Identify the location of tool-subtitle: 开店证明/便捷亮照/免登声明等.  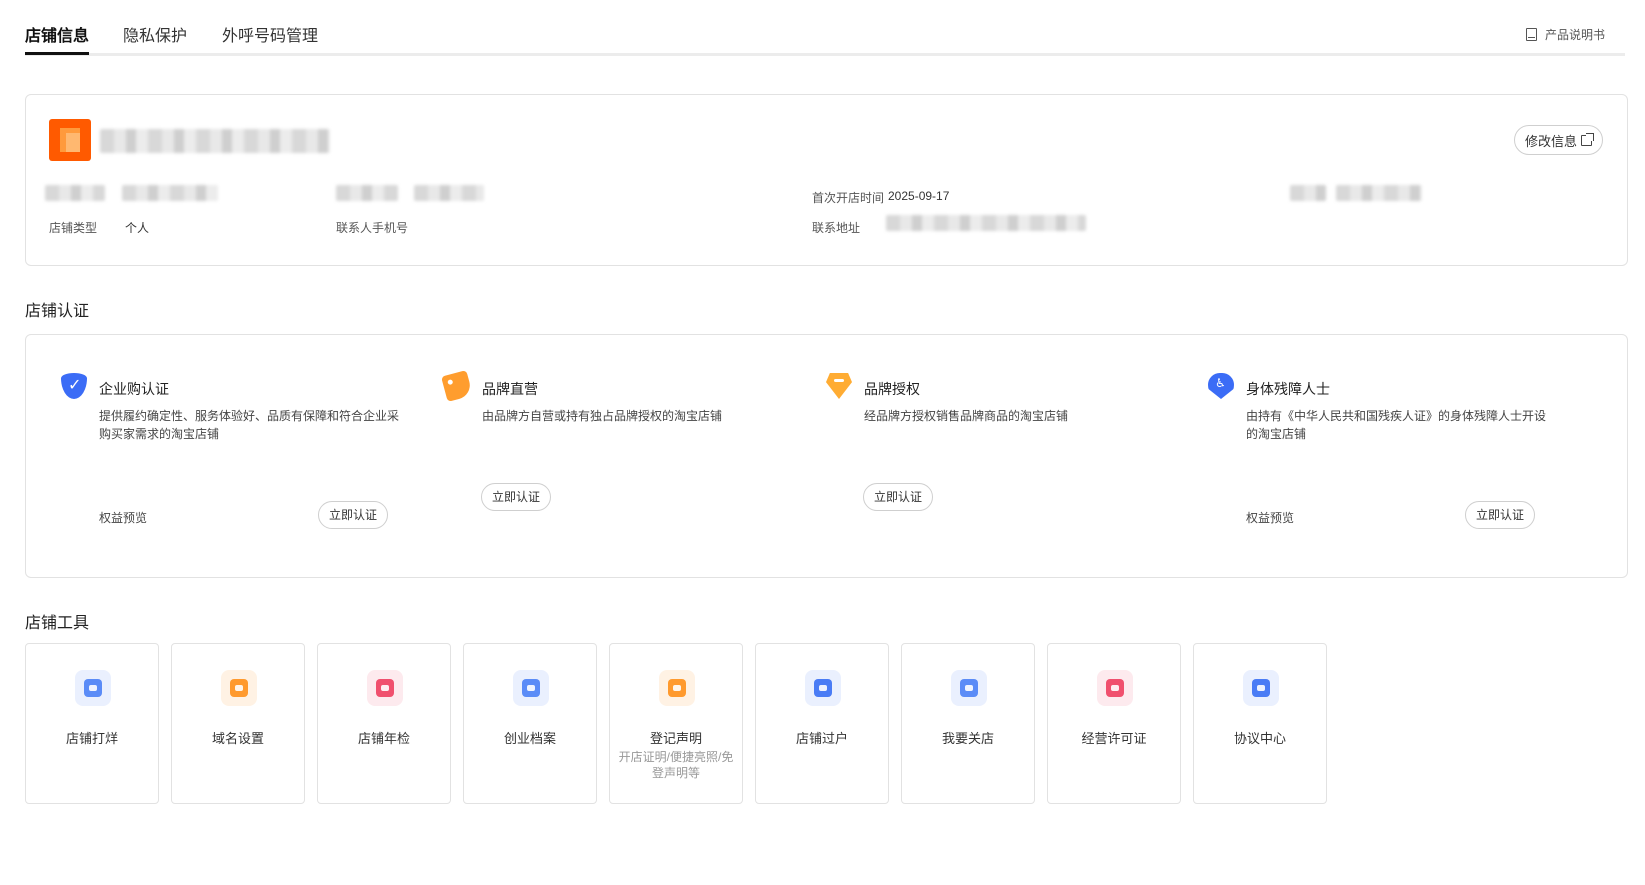
(676, 765).